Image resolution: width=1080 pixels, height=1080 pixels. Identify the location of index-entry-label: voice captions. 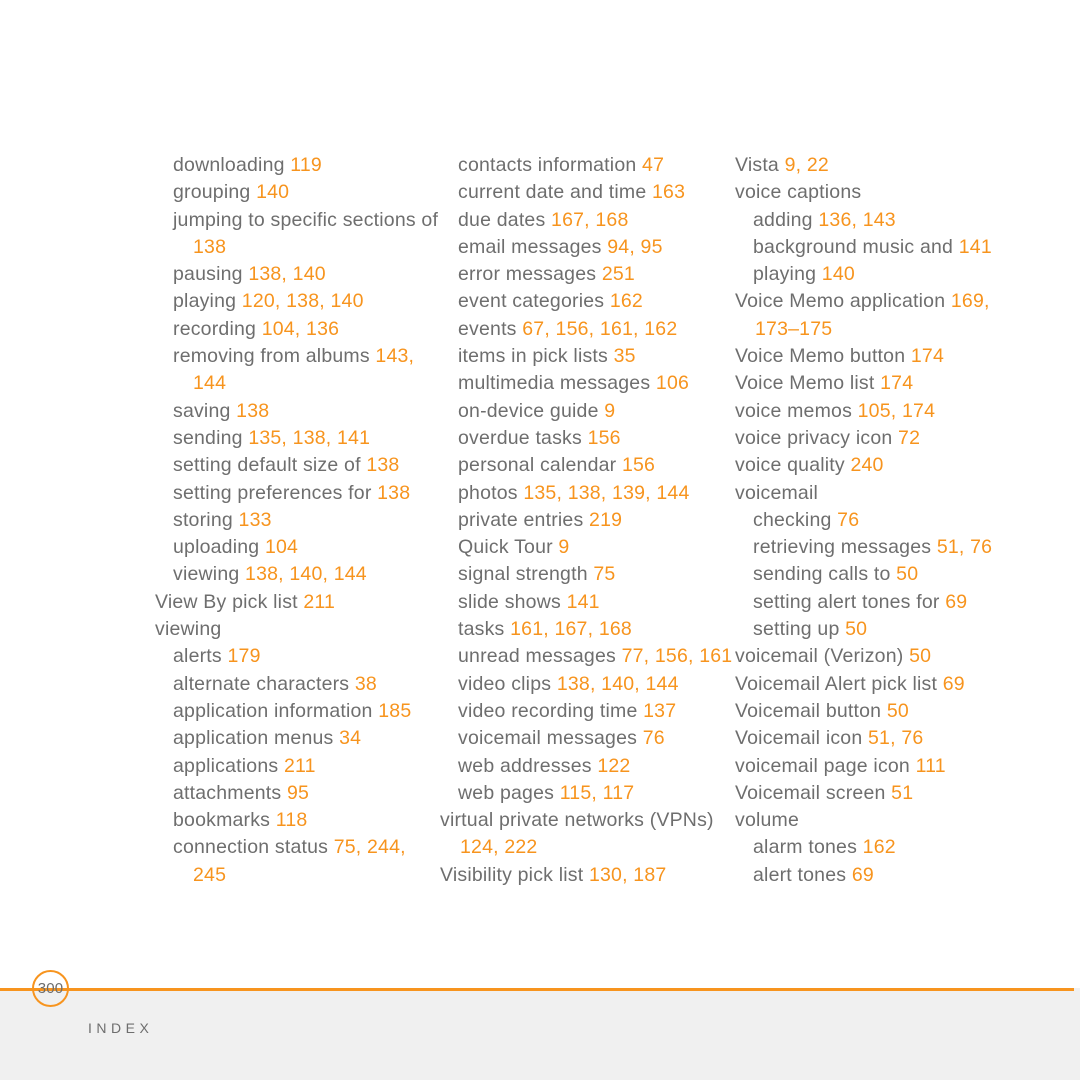
(798, 192).